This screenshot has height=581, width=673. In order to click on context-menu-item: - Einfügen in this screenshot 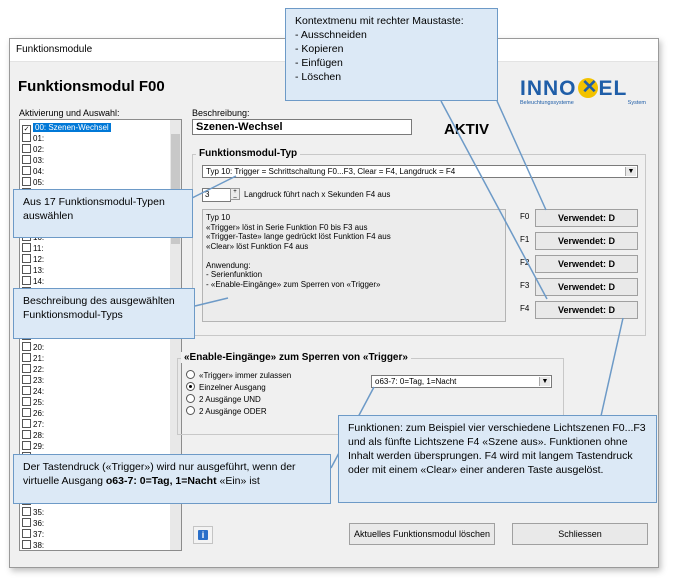, I will do `click(319, 63)`.